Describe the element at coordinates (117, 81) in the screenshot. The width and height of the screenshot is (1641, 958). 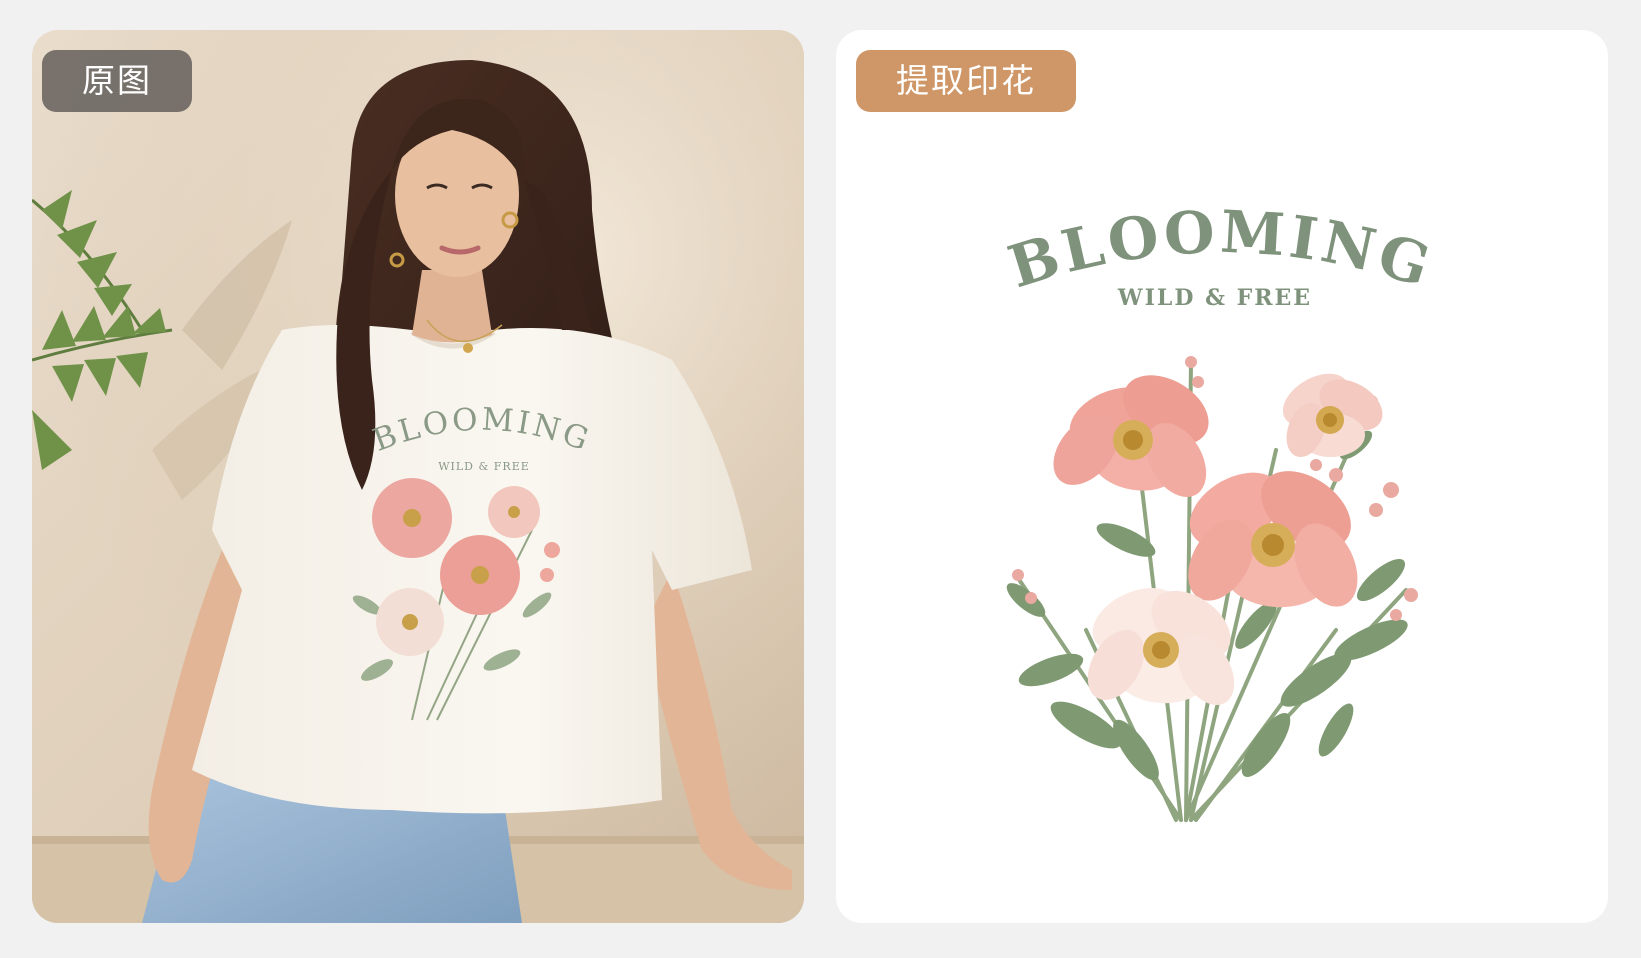
I see `original-image-label: 原图` at that location.